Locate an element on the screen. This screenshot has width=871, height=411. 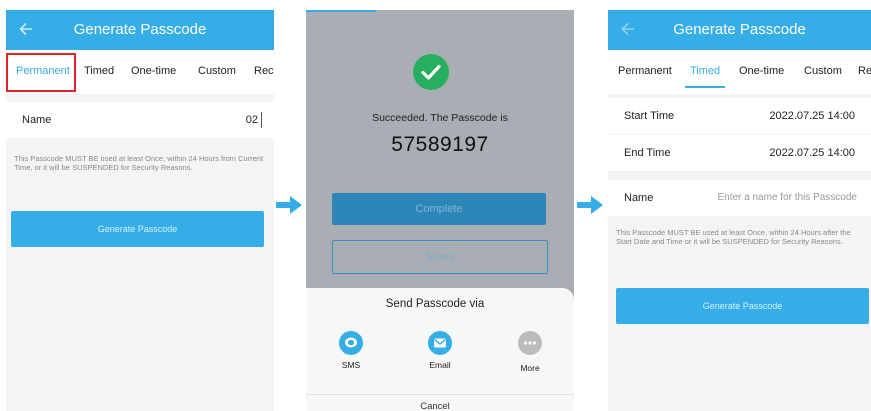
divider is located at coordinates (440, 394).